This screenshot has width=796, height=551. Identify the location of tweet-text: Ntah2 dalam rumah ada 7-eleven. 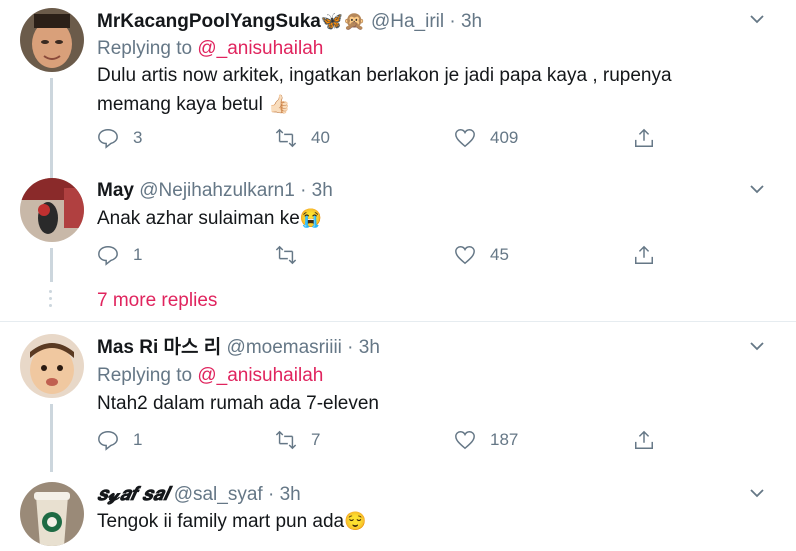
(238, 403).